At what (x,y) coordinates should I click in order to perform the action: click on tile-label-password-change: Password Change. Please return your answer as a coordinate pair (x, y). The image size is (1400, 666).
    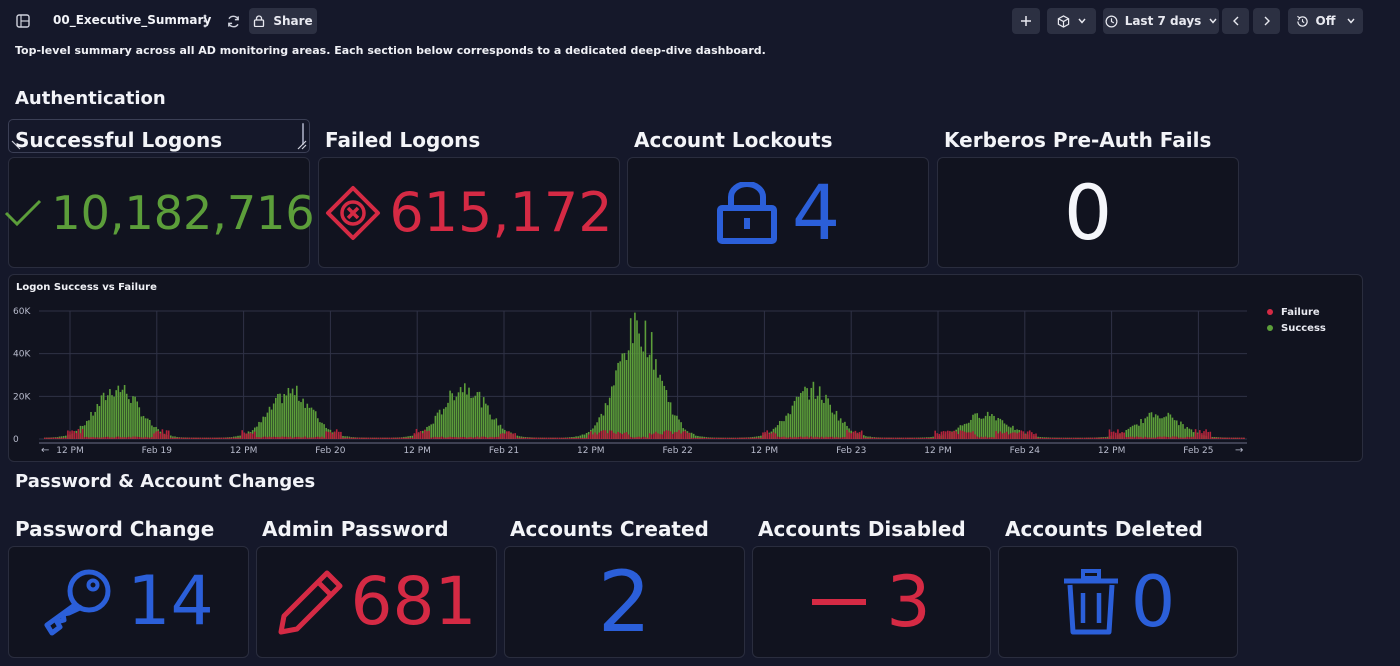
    Looking at the image, I should click on (114, 529).